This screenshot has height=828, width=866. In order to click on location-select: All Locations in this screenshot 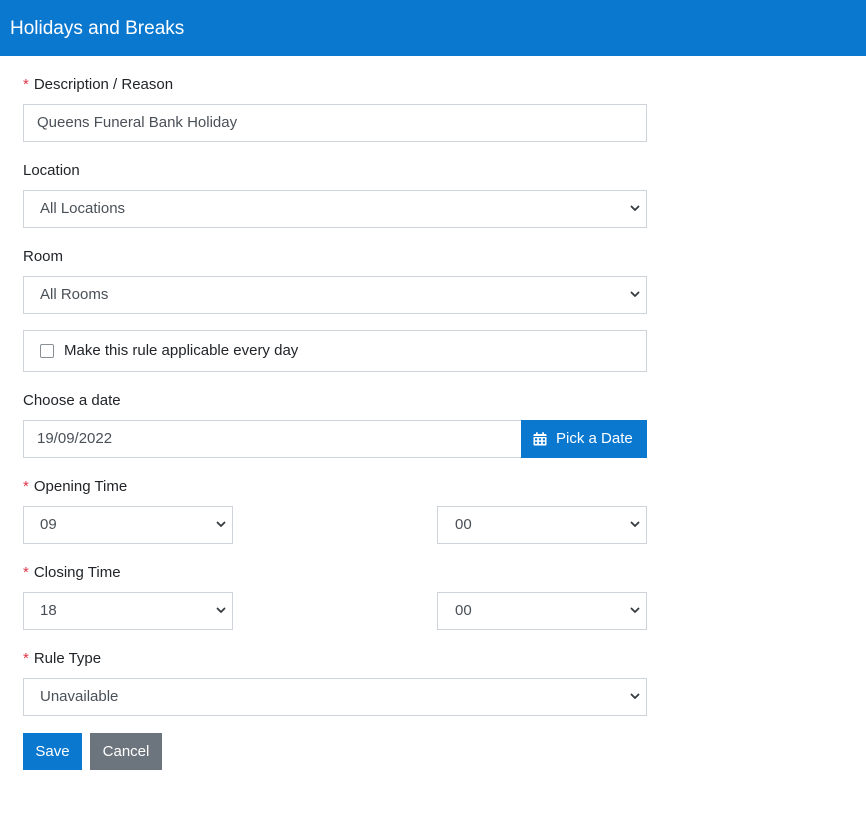, I will do `click(335, 209)`.